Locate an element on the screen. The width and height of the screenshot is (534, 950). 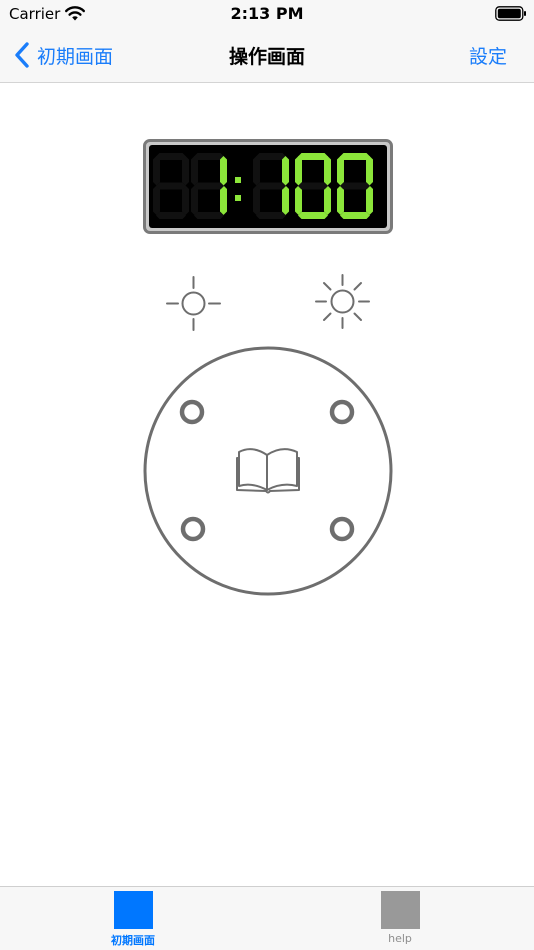
dial-button-top-left is located at coordinates (192, 412).